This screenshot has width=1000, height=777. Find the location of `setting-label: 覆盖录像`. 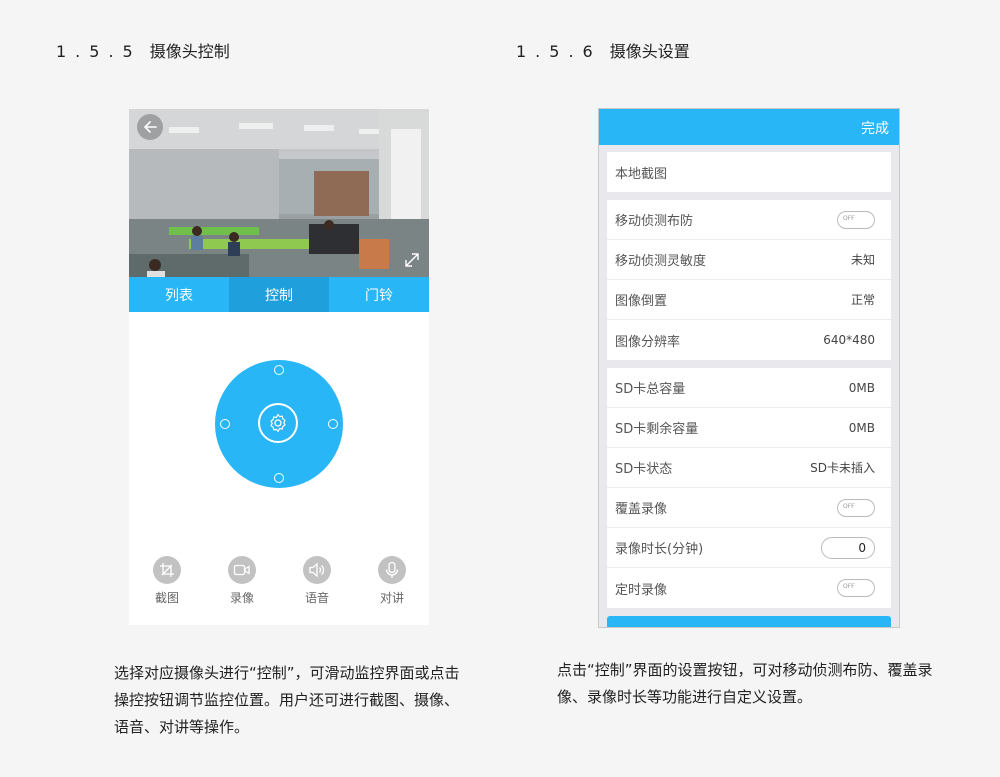

setting-label: 覆盖录像 is located at coordinates (641, 509).